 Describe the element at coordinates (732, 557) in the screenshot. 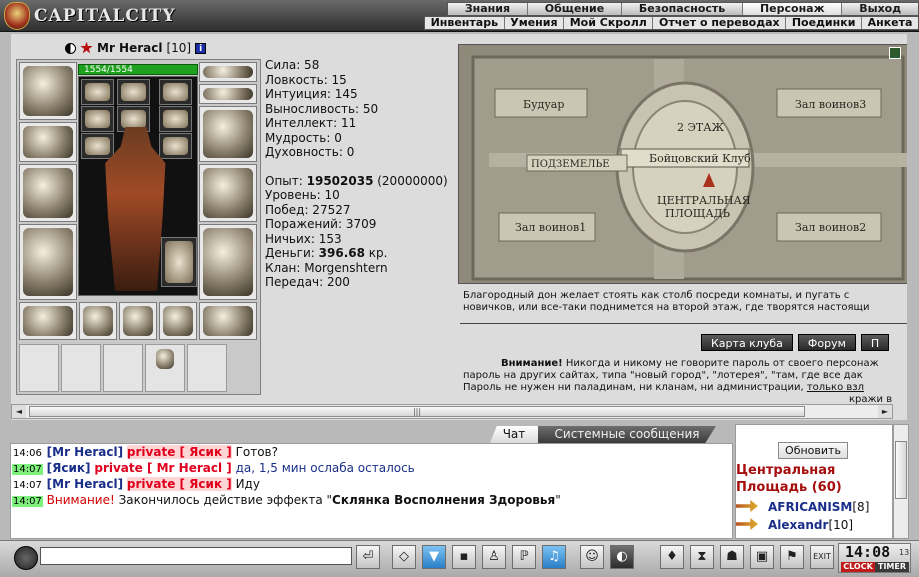

I see `inventory-icon: ☗` at that location.